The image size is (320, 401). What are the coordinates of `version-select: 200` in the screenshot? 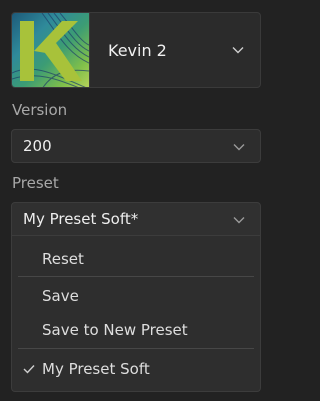 It's located at (136, 146).